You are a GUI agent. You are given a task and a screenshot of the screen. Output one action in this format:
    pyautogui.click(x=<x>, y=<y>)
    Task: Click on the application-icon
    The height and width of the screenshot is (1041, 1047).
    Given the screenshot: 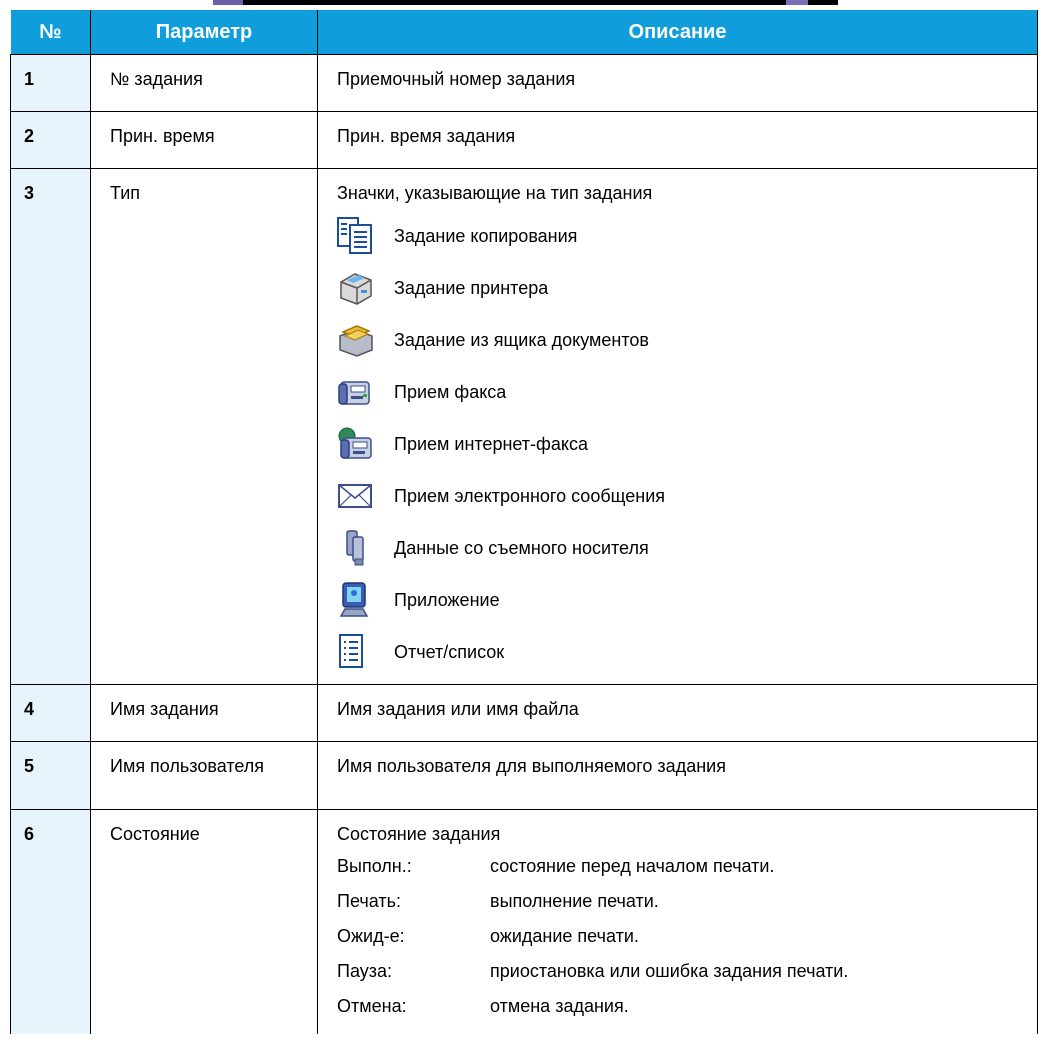 What is the action you would take?
    pyautogui.click(x=359, y=600)
    